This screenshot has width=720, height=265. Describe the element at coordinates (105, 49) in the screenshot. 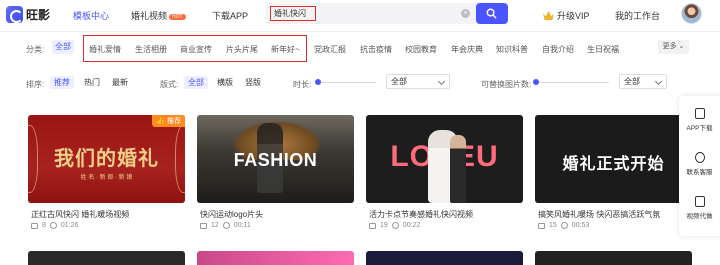

I see `category-wedding-love: 婚礼爱情` at that location.